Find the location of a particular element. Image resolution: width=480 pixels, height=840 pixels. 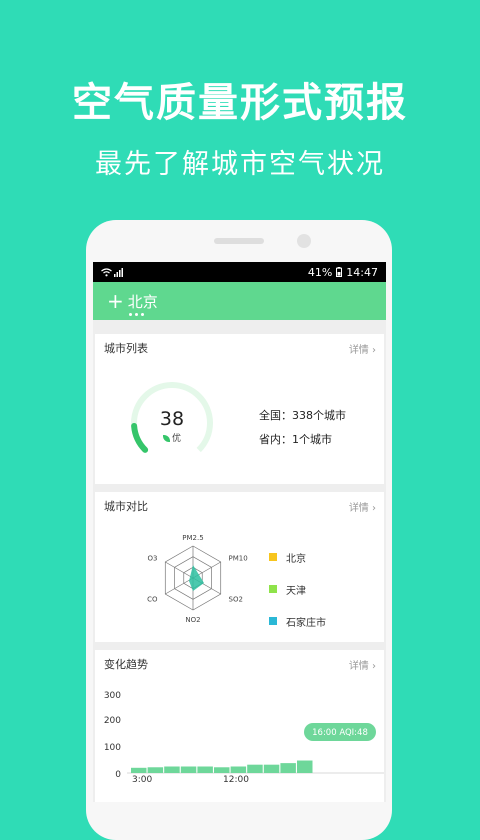

signal-icons is located at coordinates (112, 272).